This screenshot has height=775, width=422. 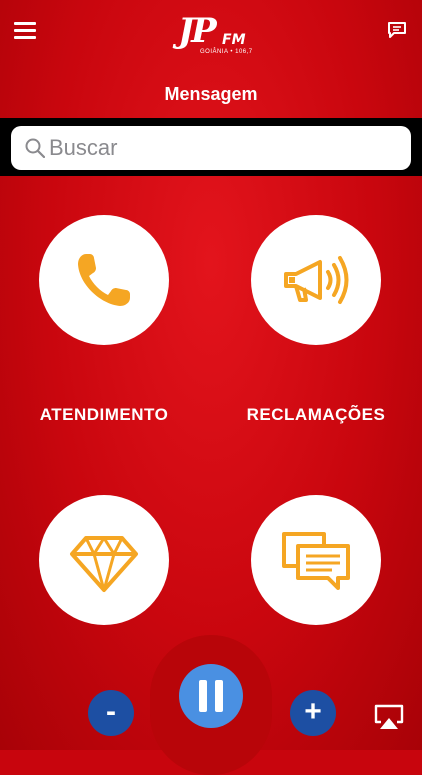 I want to click on tile-atendimento: ATENDIMENTO, so click(x=104, y=320).